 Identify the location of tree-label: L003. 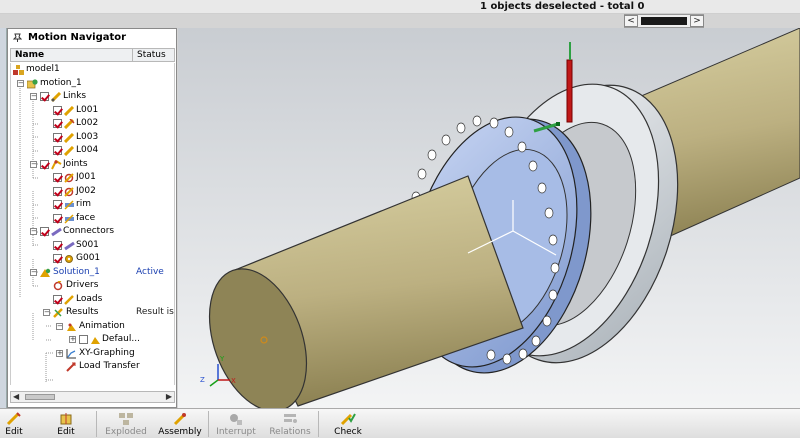
(87, 136).